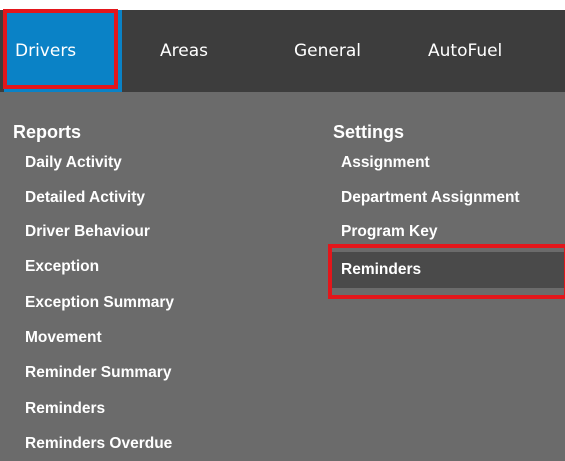  I want to click on menu-item-daily-activity: Daily Activity, so click(73, 163).